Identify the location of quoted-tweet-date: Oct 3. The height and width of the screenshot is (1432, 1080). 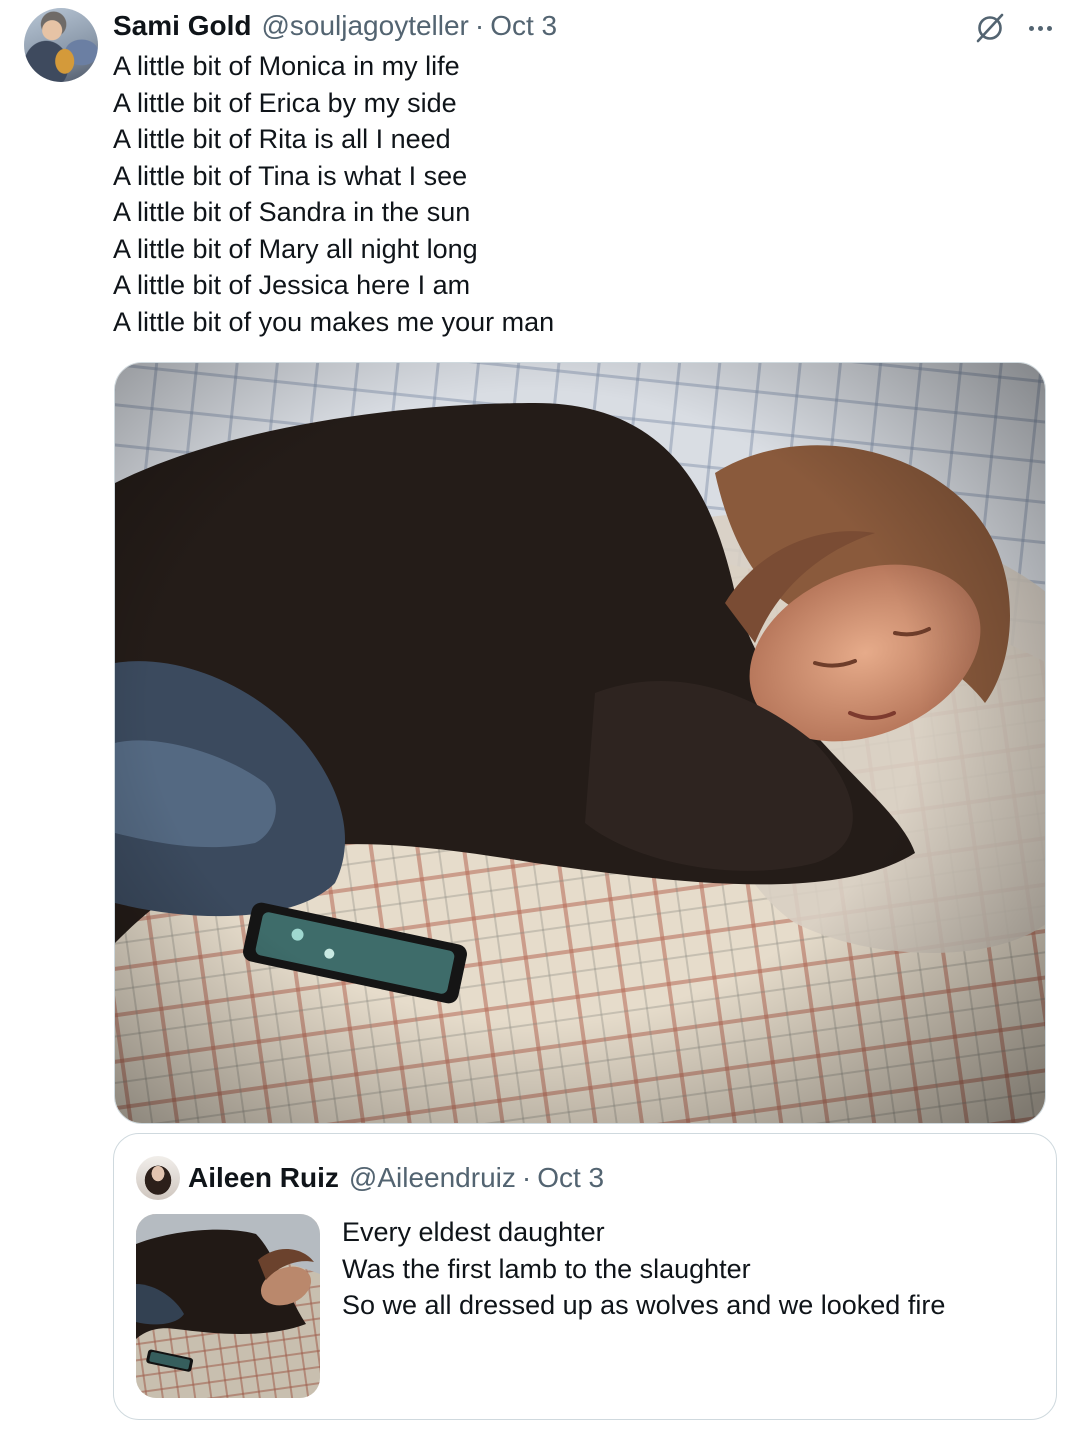
(570, 1178).